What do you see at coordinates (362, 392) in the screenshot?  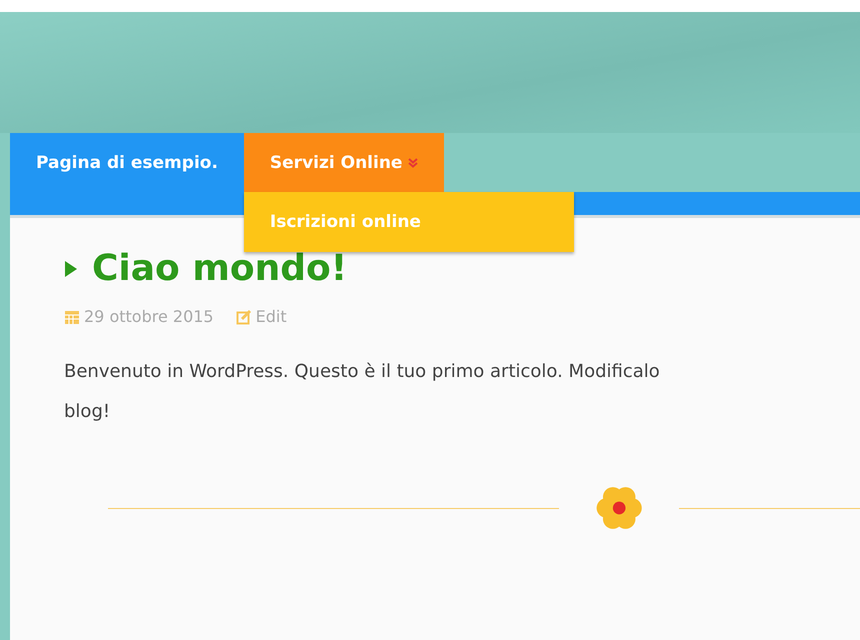 I see `post-body: Benvenuto in WordPress. Questo è il tuo primo articolo. Modificalo blog!` at bounding box center [362, 392].